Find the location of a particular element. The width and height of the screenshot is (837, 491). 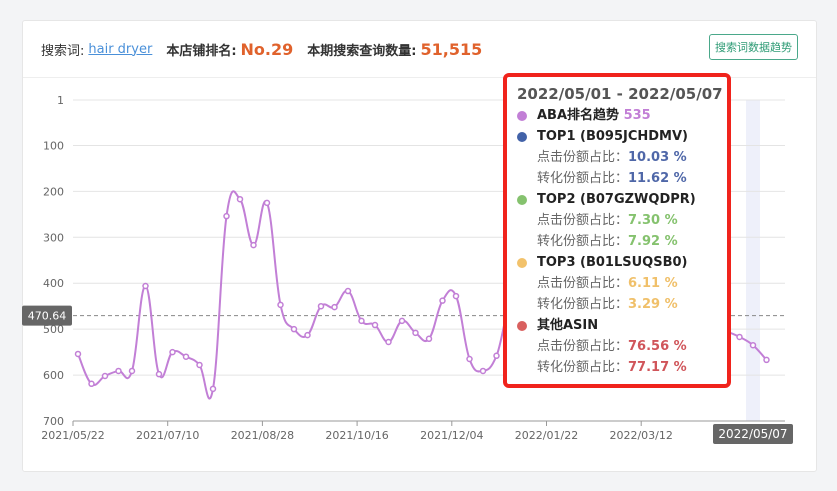

conversion-share-row: 转化份额占比：77.17 % is located at coordinates (622, 367).